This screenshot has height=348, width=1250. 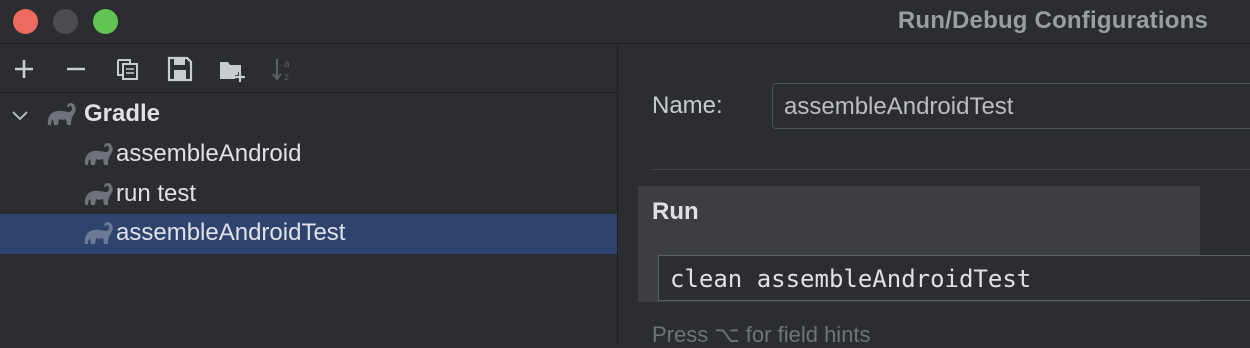 What do you see at coordinates (308, 68) in the screenshot?
I see `configurations-toolbar: a z` at bounding box center [308, 68].